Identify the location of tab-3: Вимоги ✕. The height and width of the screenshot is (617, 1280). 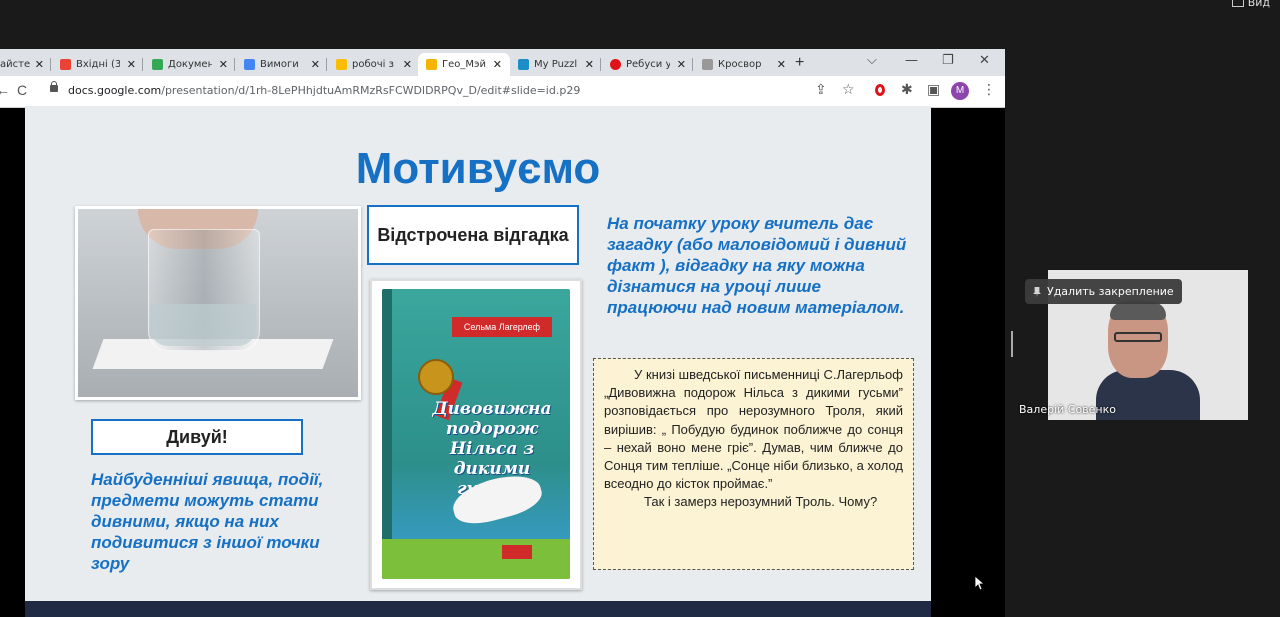
(282, 64).